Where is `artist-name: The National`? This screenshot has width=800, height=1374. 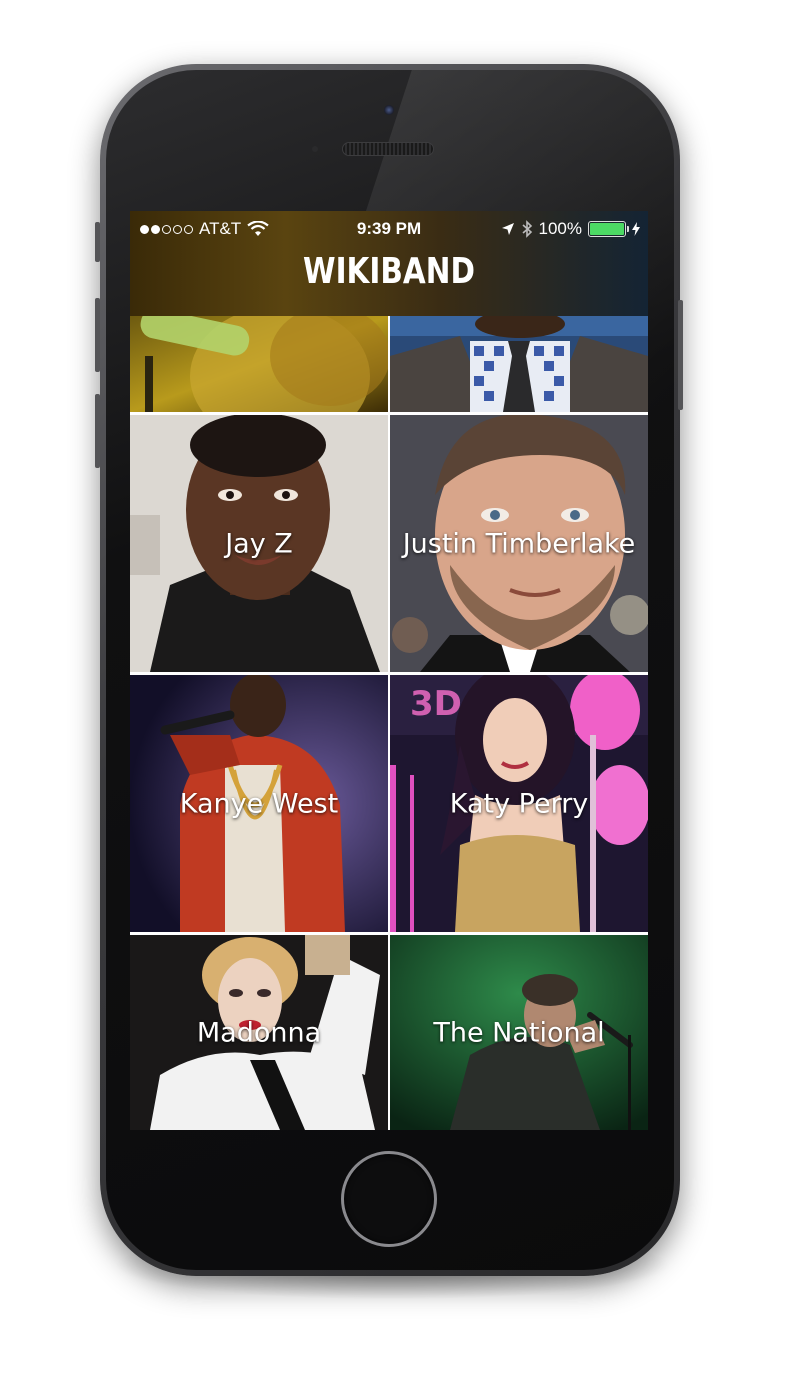
artist-name: The National is located at coordinates (519, 1032).